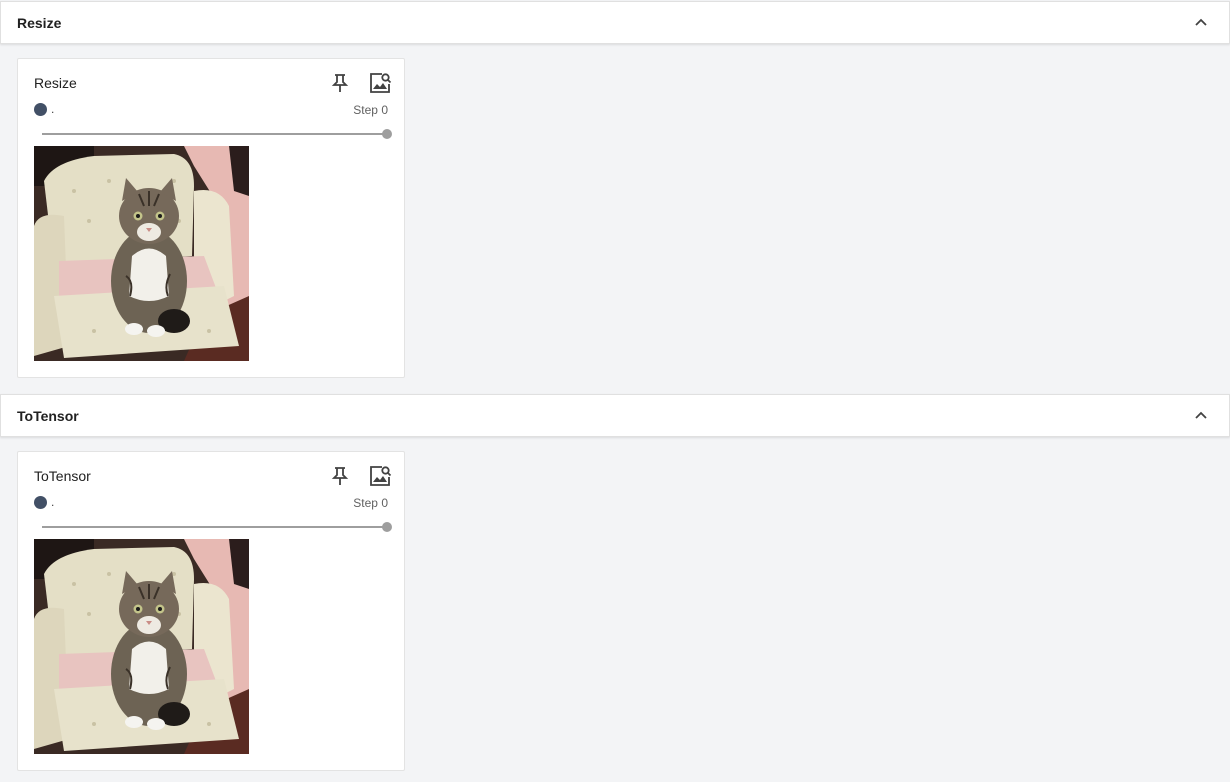  I want to click on image-card-totensor: ToTensor . Step 0, so click(211, 611).